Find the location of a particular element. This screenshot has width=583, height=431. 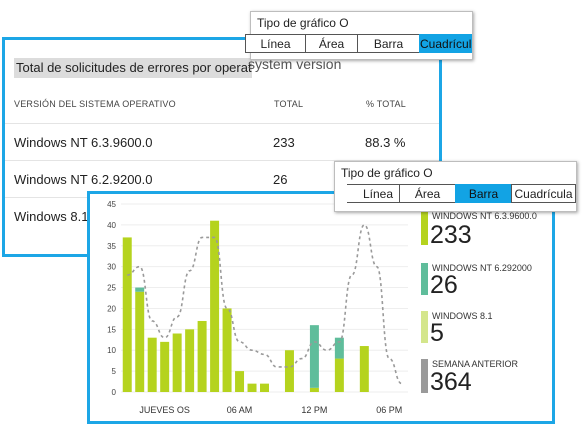

legend-name: WINDOWS NT 6.3.9600.0 is located at coordinates (484, 216).